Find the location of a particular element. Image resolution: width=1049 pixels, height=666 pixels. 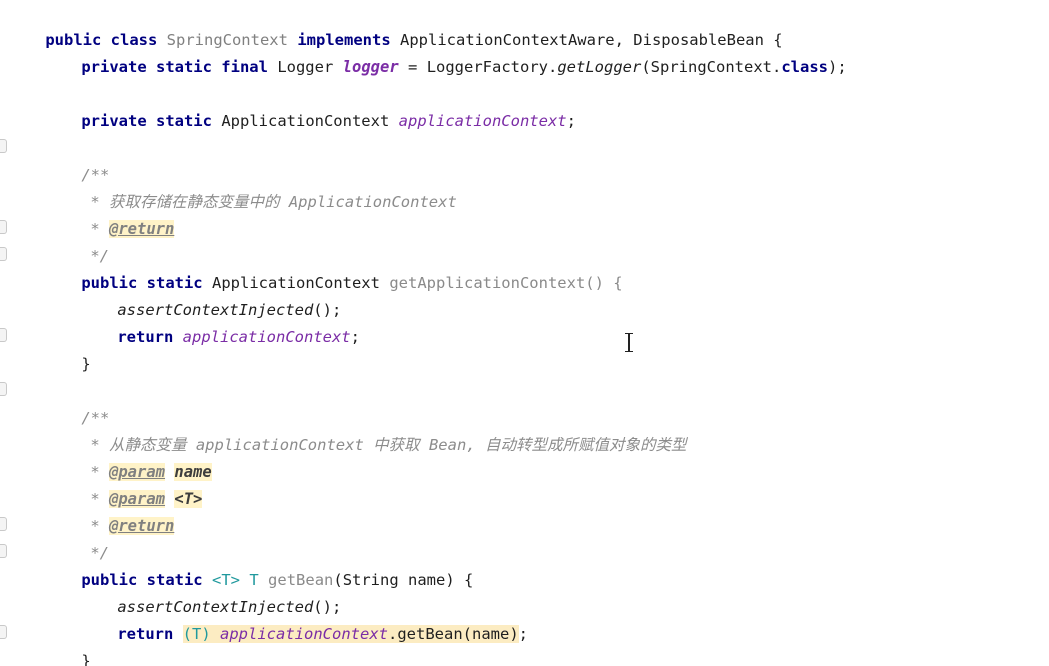

code-line-javadoc-param: * @param name is located at coordinates (132, 456).